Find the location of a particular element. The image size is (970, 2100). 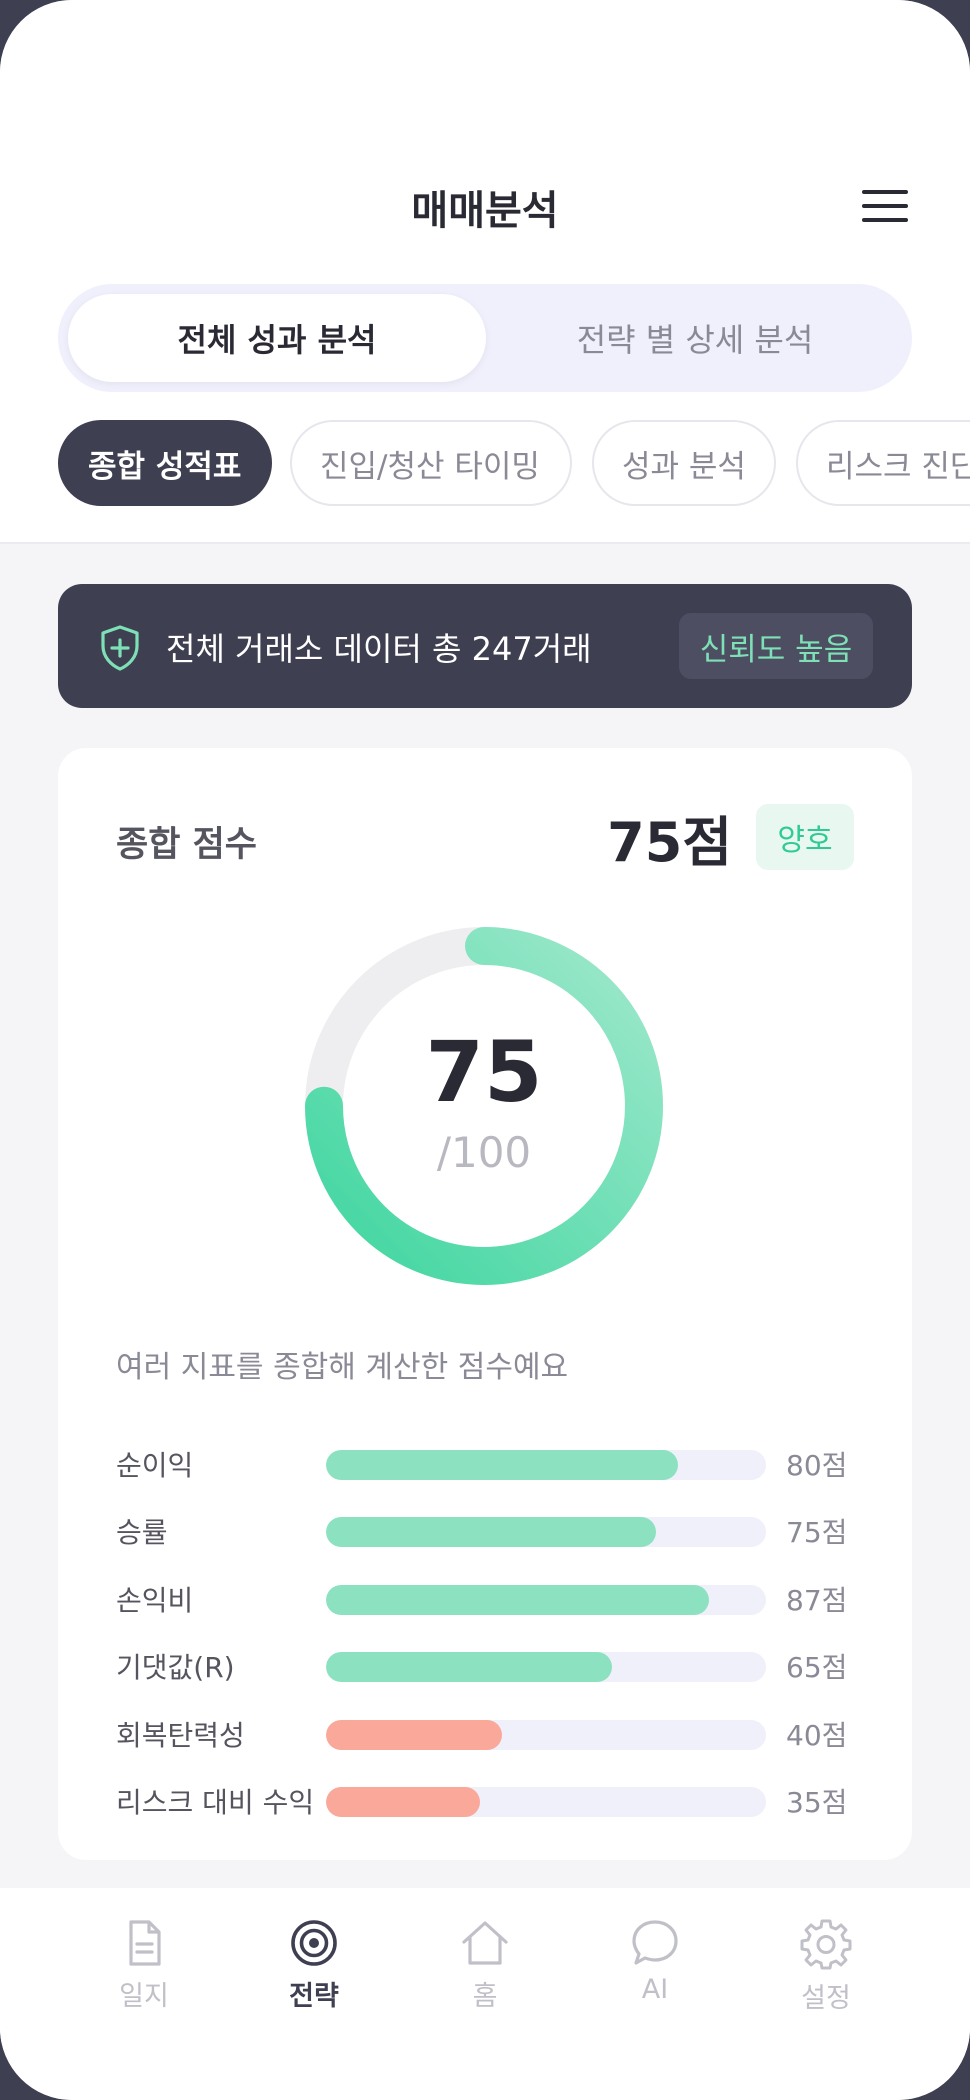

metric-row: 기댓값(R) 65점 is located at coordinates (486, 1665).